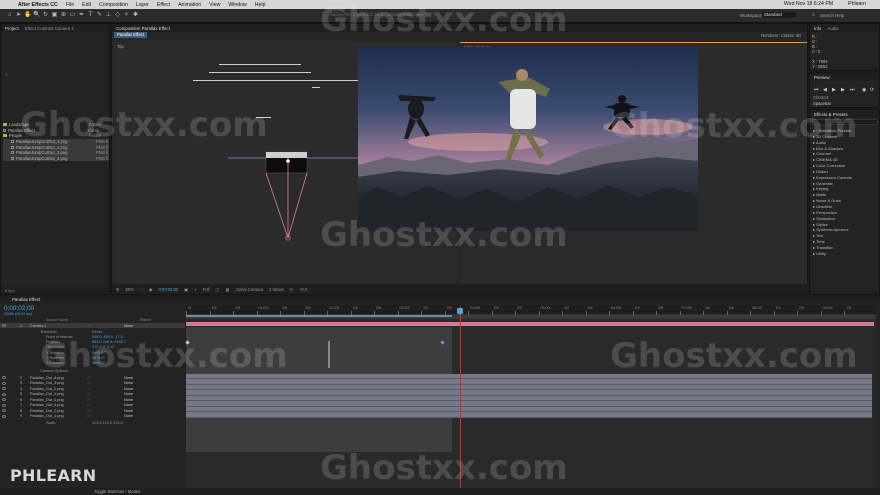 Image resolution: width=880 pixels, height=495 pixels. I want to click on camera-snapshot-icon: ▣, so click(186, 289).